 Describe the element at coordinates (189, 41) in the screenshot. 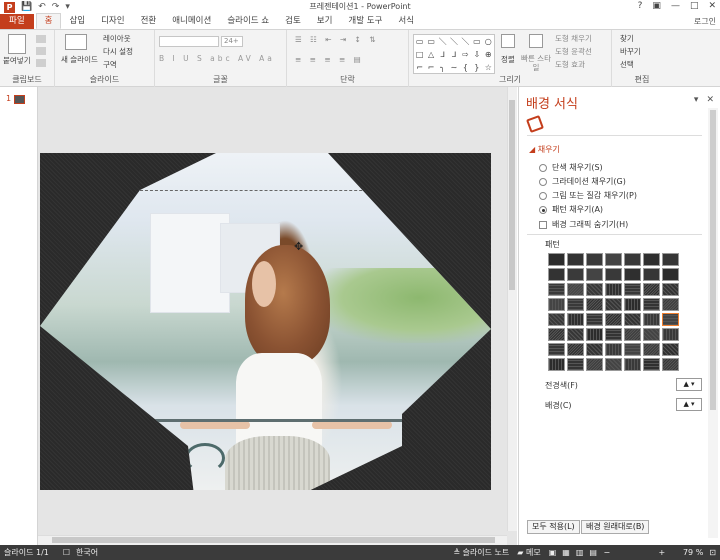

I see `font-name-dropdown` at that location.